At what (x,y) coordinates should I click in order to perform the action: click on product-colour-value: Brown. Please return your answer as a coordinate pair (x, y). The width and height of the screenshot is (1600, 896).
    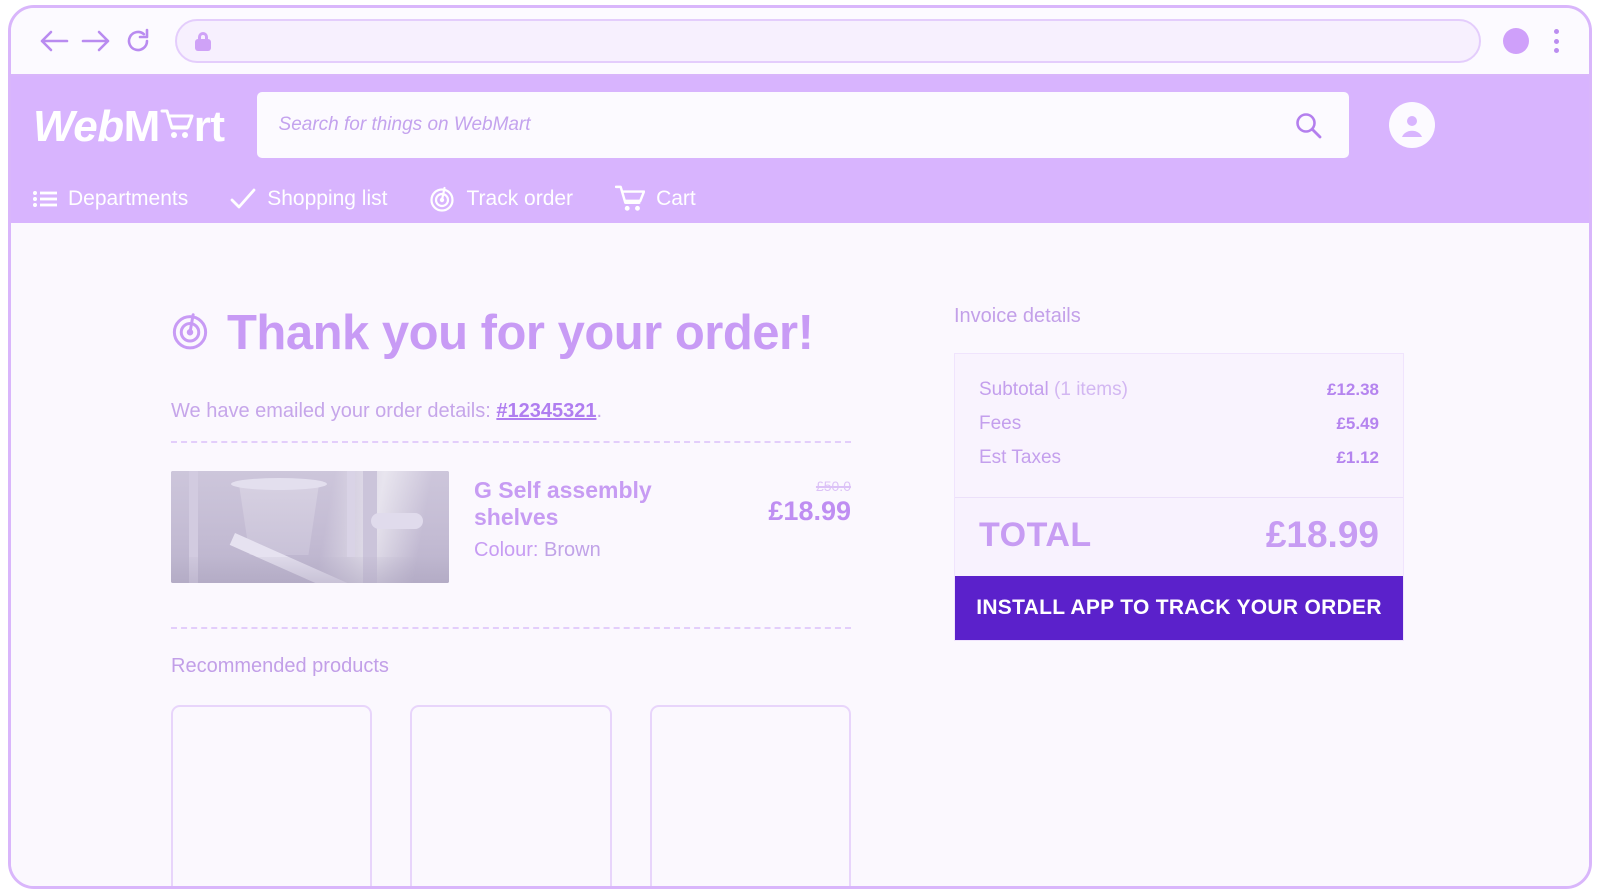
    Looking at the image, I should click on (572, 550).